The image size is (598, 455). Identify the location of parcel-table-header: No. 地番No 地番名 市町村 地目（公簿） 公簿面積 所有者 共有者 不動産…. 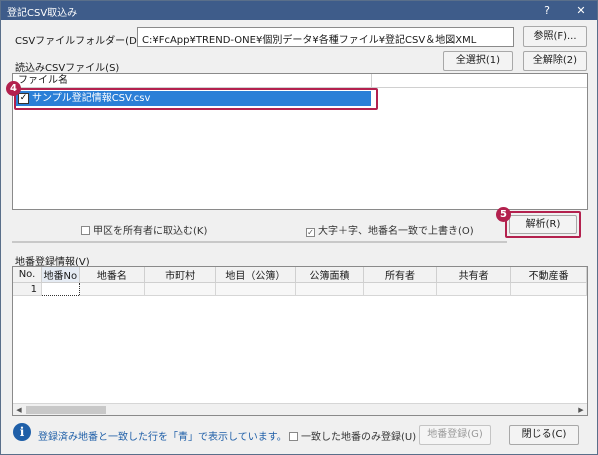
(300, 275).